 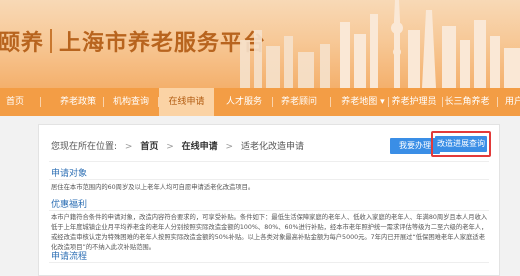 What do you see at coordinates (299, 102) in the screenshot?
I see `nav-item-eldercare-advisor: 养老顾问` at bounding box center [299, 102].